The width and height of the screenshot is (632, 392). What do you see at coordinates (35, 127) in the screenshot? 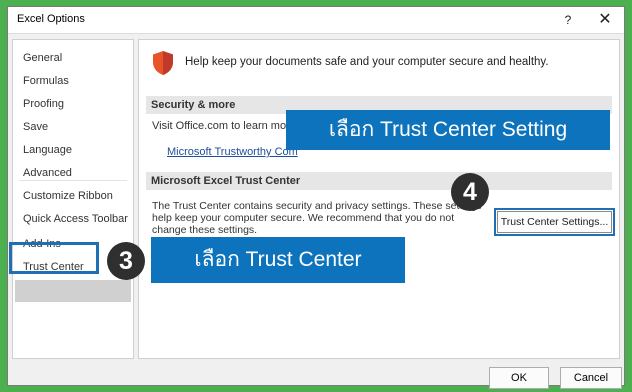
I see `sidebar-item-save: Save` at bounding box center [35, 127].